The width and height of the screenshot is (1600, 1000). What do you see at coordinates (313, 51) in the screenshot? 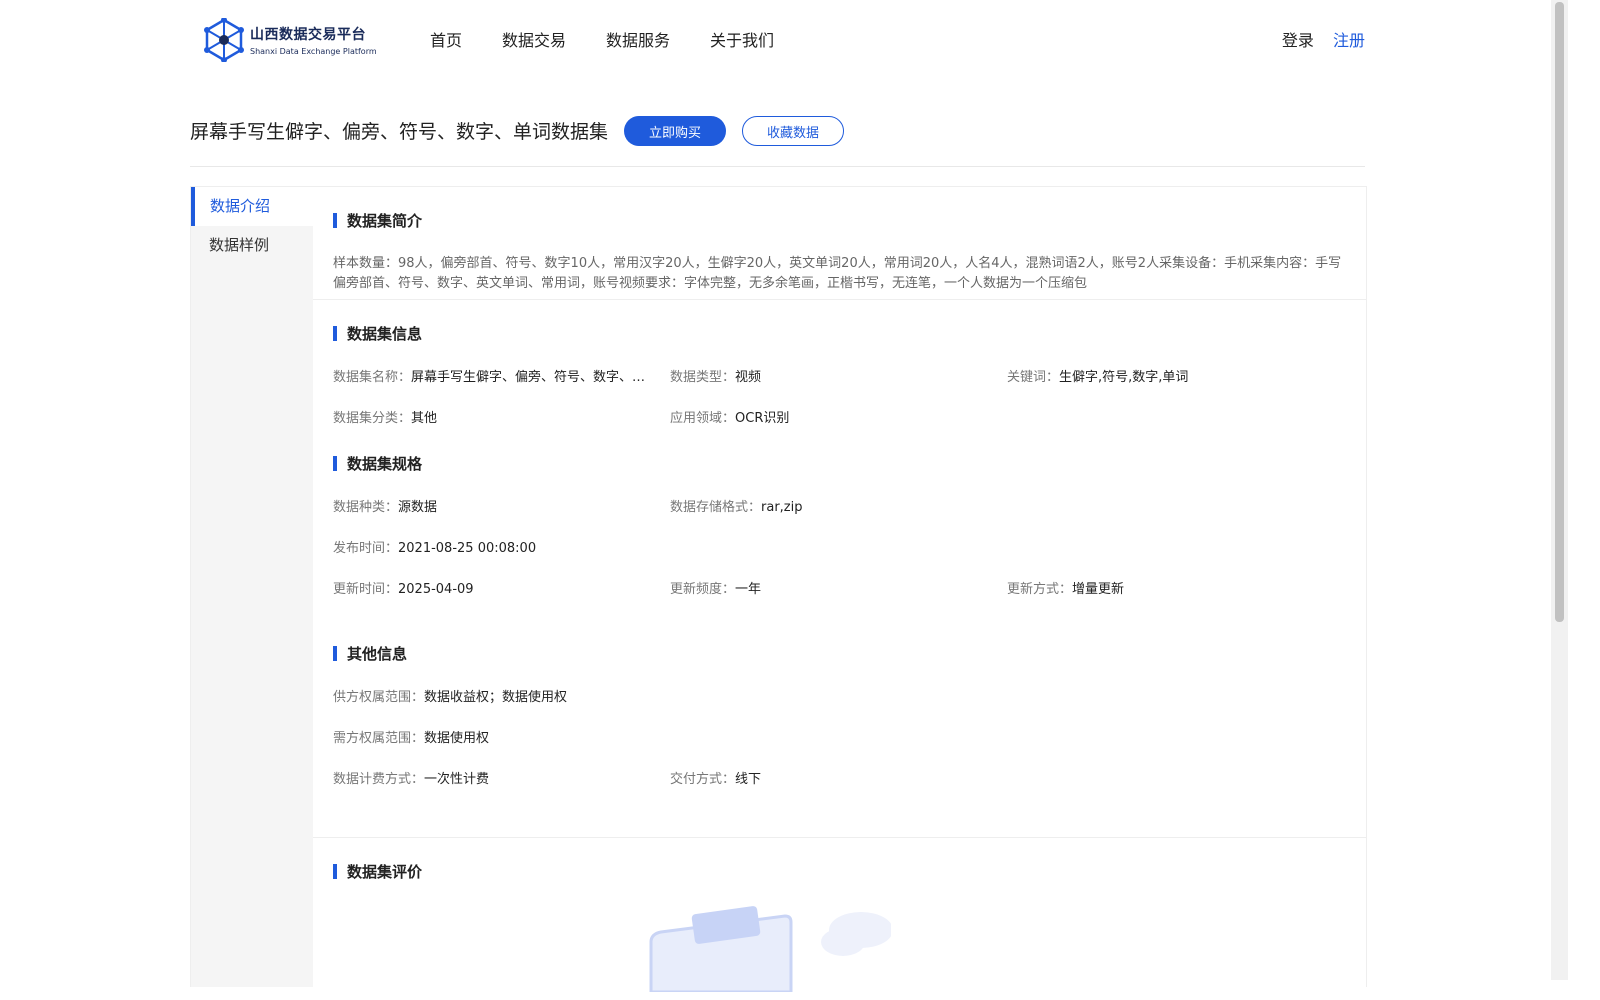
I see `logo-subtitle: Shanxi Data Exchange Platform` at bounding box center [313, 51].